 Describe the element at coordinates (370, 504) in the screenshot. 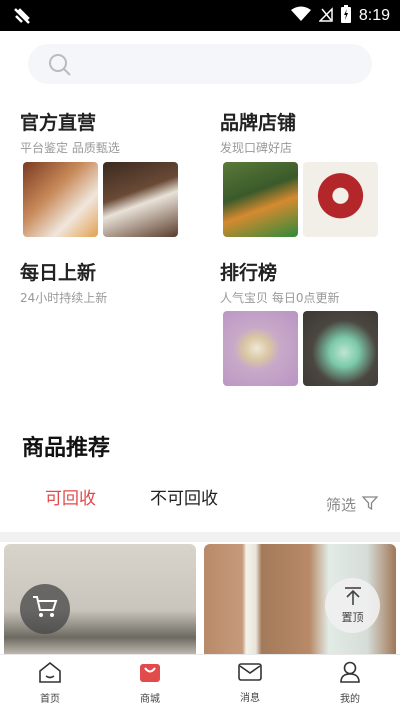

I see `filter-icon` at that location.